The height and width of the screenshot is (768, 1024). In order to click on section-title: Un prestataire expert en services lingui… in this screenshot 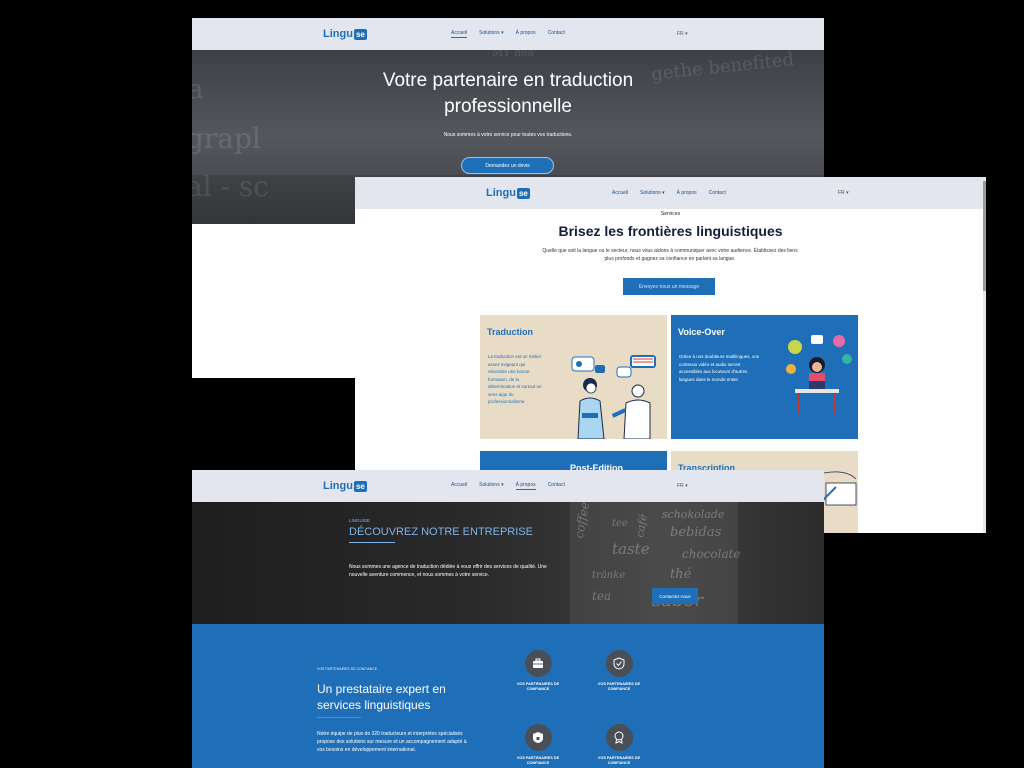, I will do `click(381, 697)`.